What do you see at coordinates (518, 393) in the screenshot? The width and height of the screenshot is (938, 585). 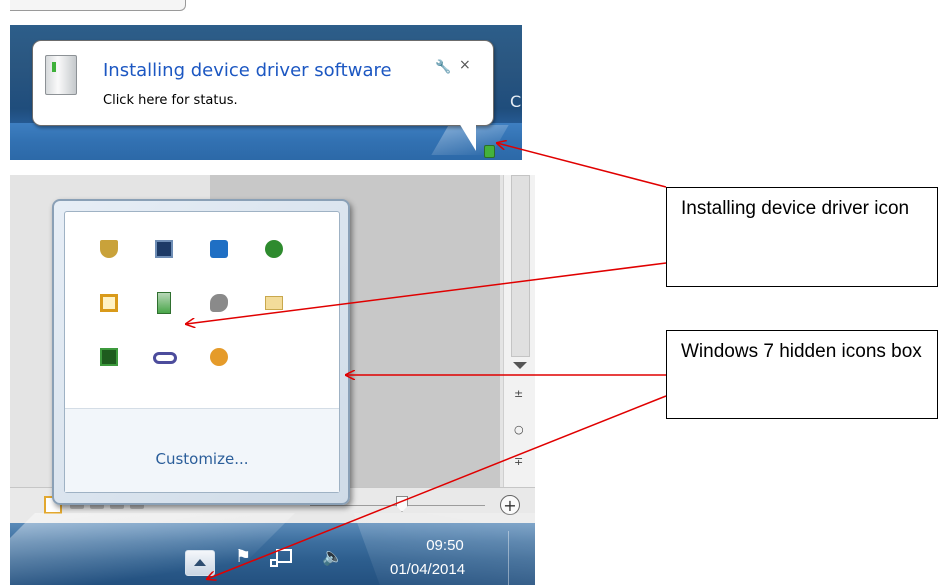 I see `previous-page-icon: ±` at bounding box center [518, 393].